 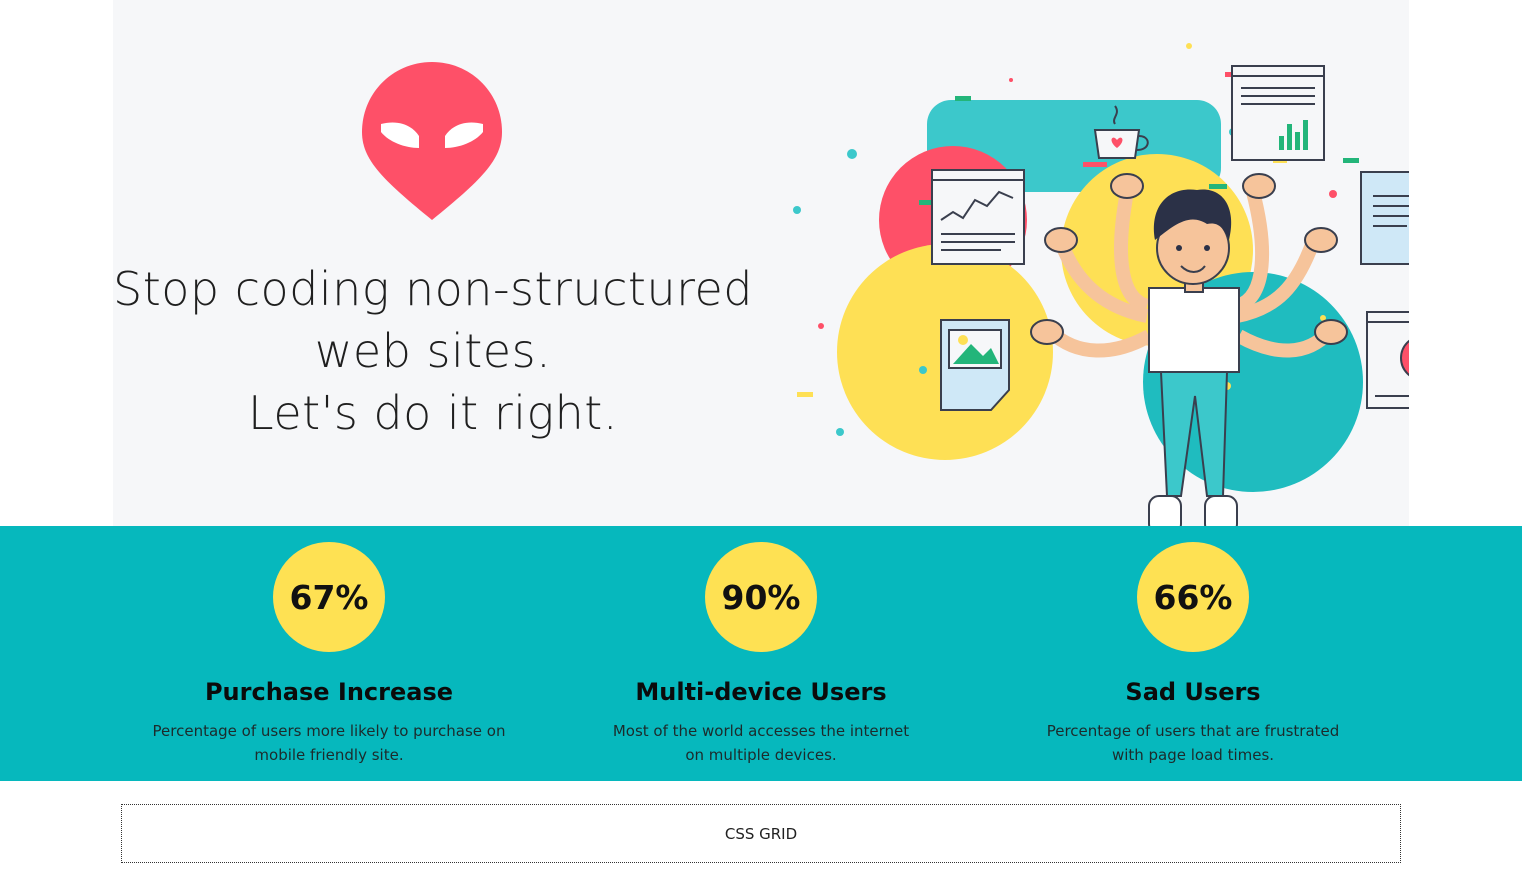 I want to click on stat-title: Sad Users, so click(x=1193, y=692).